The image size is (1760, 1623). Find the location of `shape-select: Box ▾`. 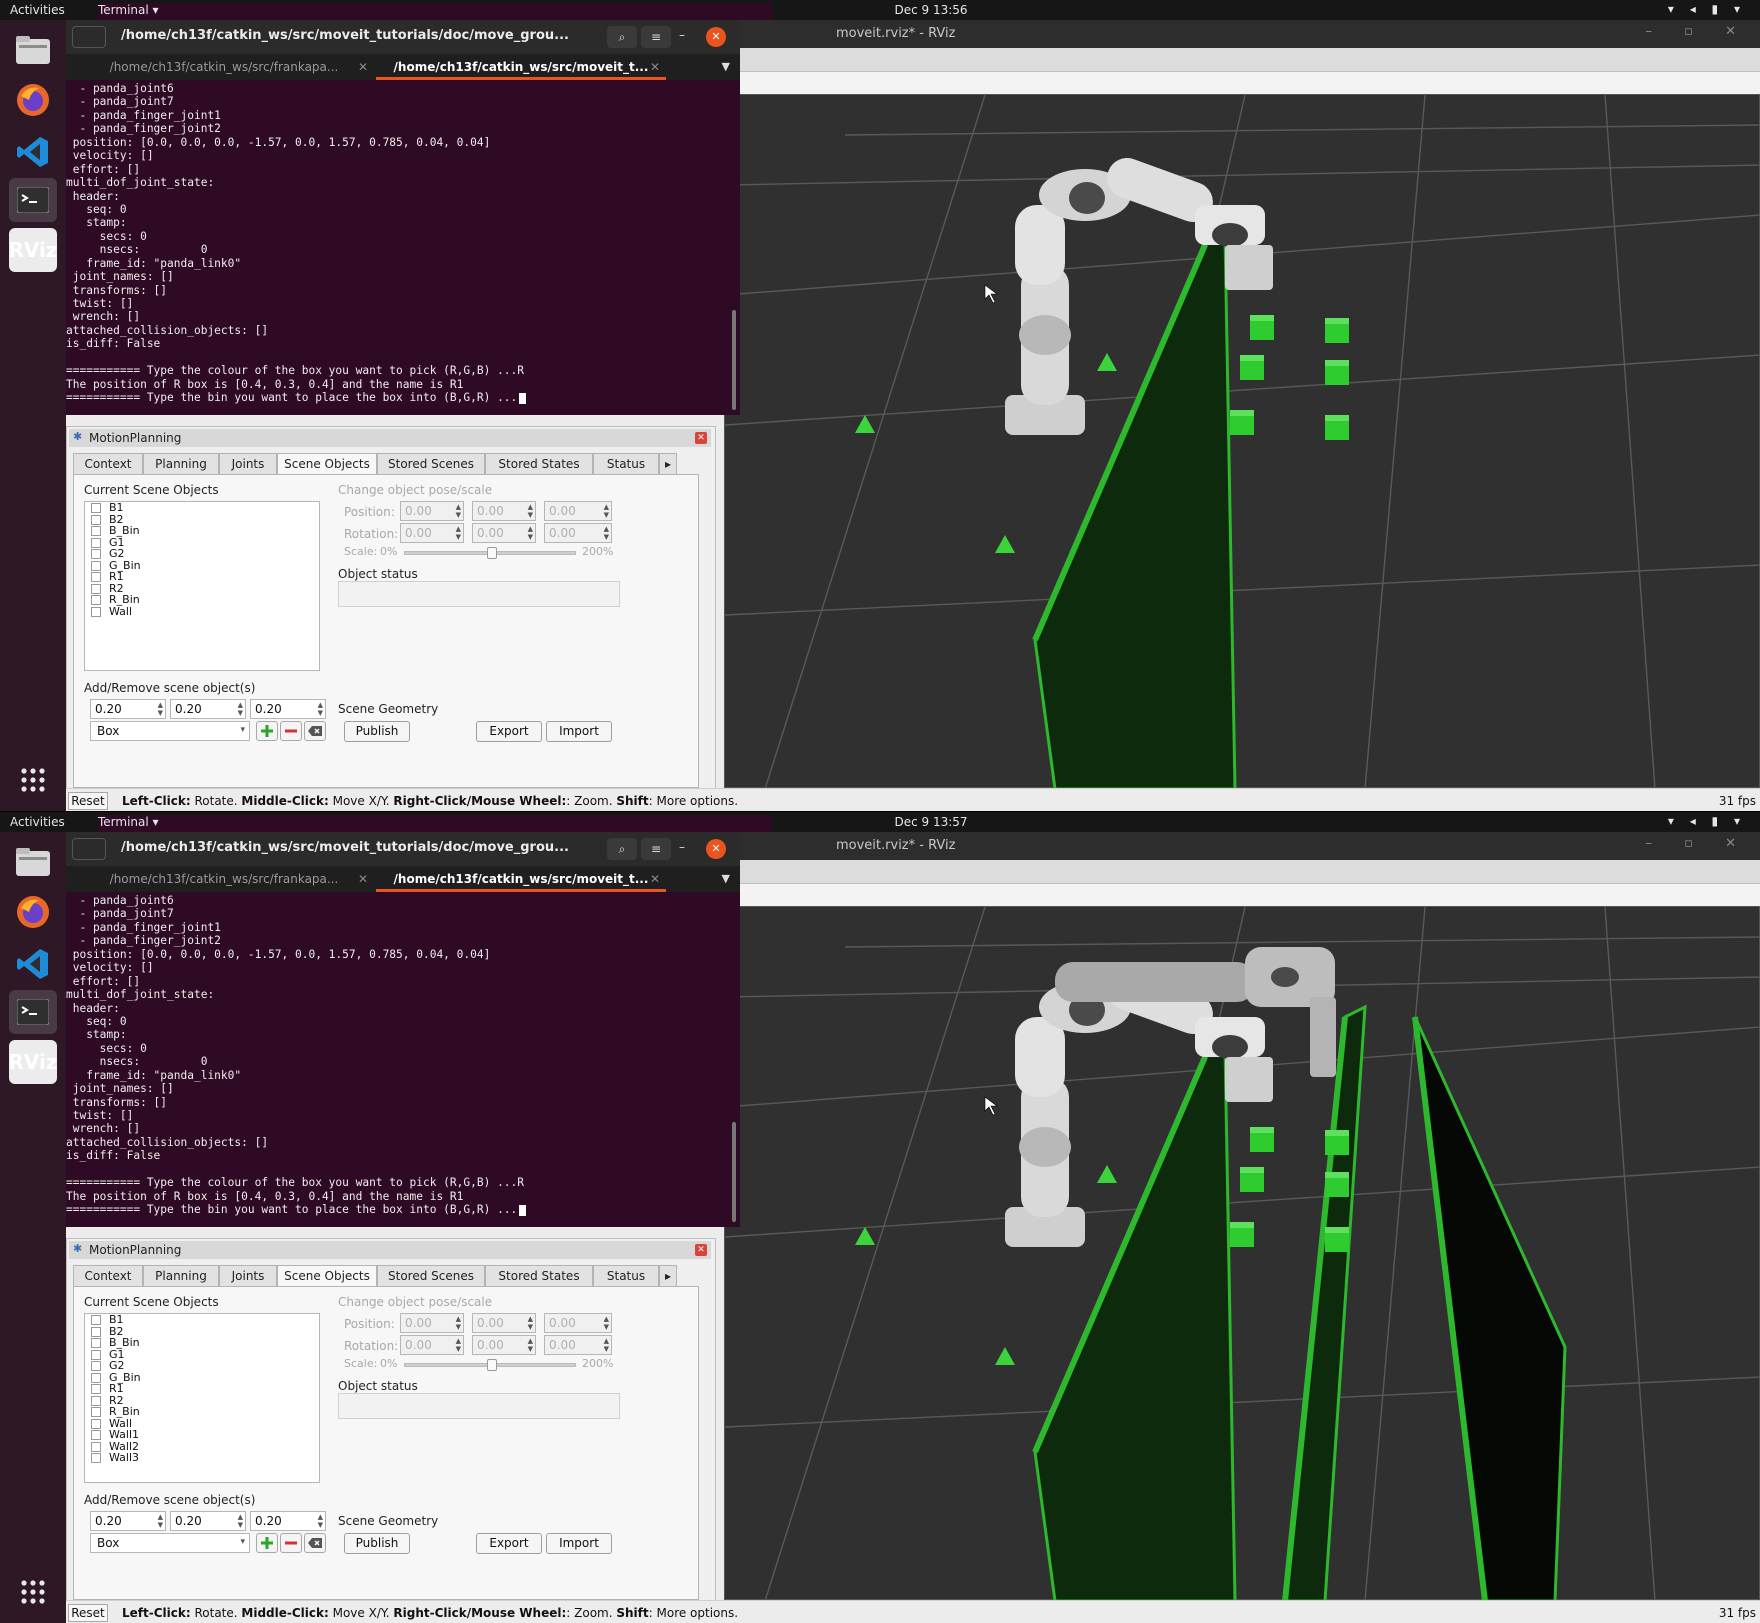

shape-select: Box ▾ is located at coordinates (170, 731).